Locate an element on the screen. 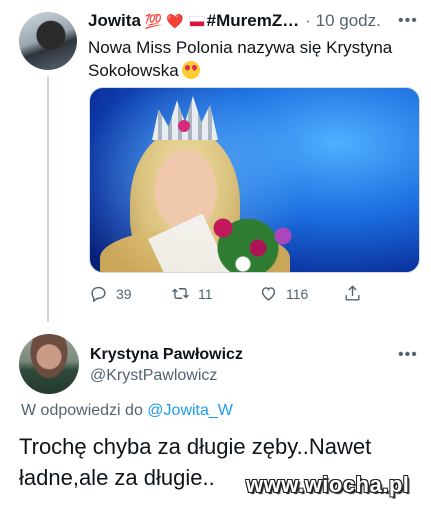 Image resolution: width=431 pixels, height=509 pixels. name-emojis: 💯 ❤️ is located at coordinates (164, 20).